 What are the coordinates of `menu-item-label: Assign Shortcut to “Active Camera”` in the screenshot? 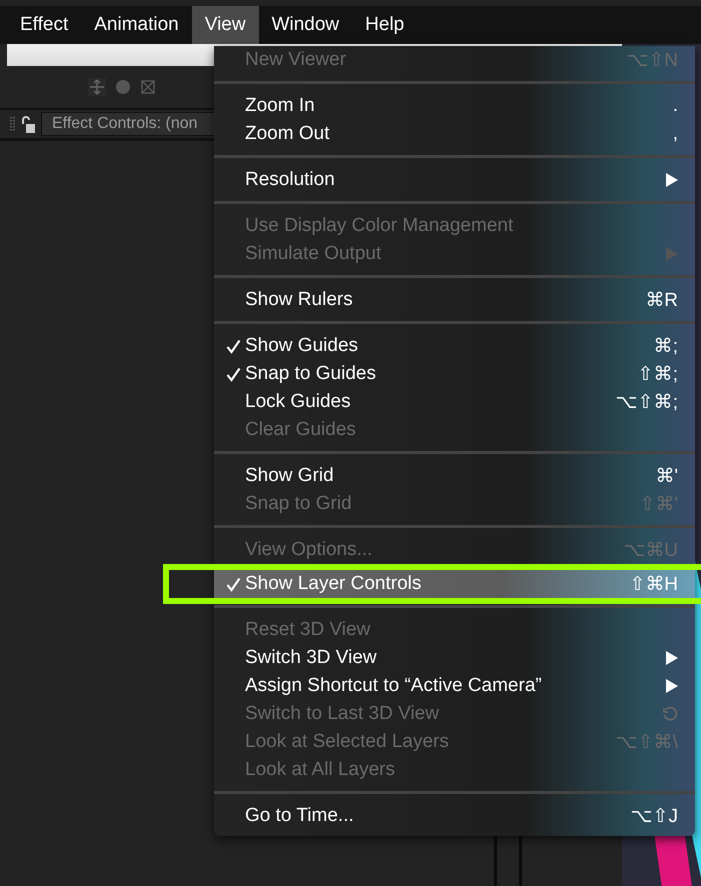 It's located at (394, 686).